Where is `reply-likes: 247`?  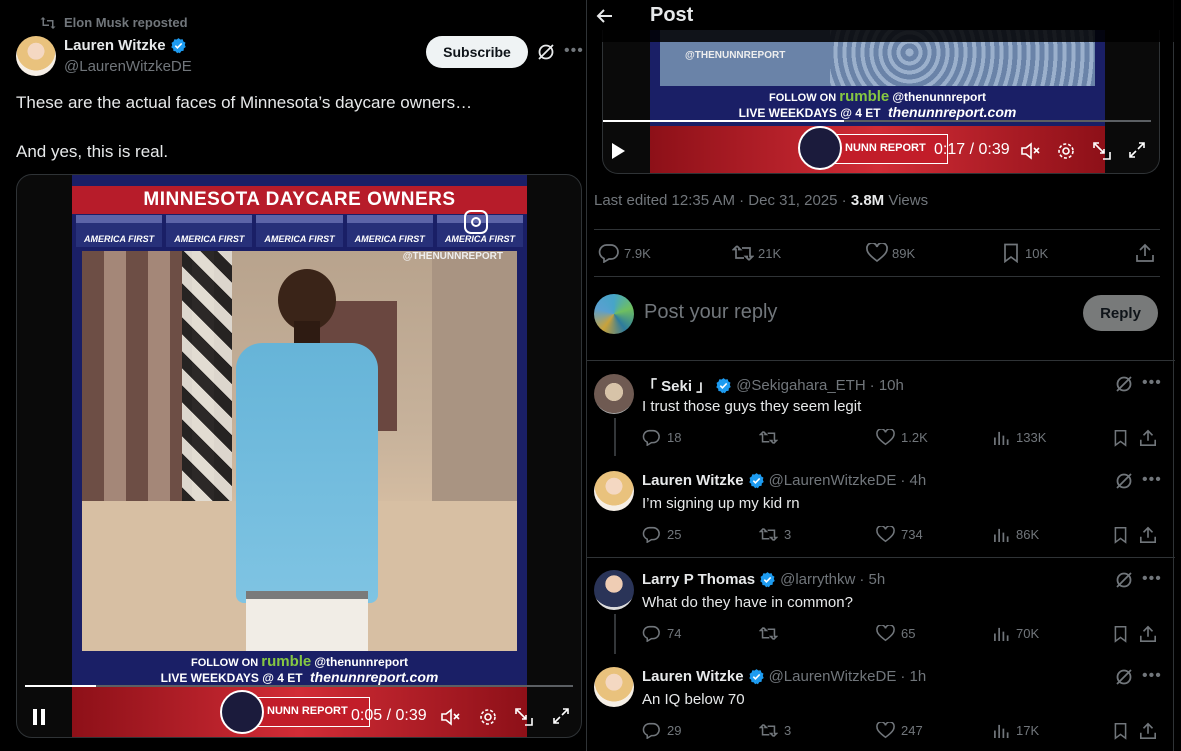 reply-likes: 247 is located at coordinates (899, 730).